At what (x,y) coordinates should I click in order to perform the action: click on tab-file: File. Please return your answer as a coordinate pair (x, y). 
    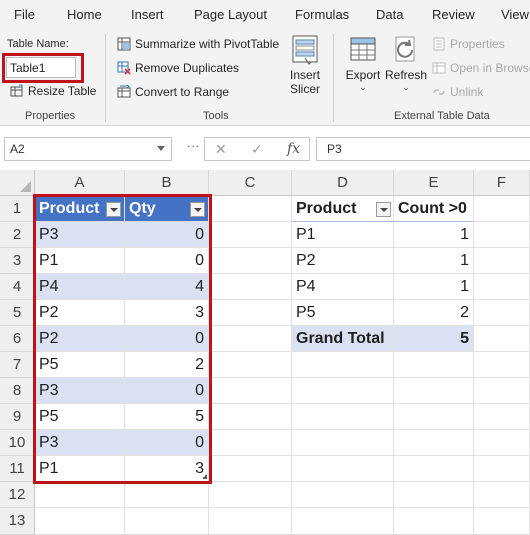
    Looking at the image, I should click on (24, 14).